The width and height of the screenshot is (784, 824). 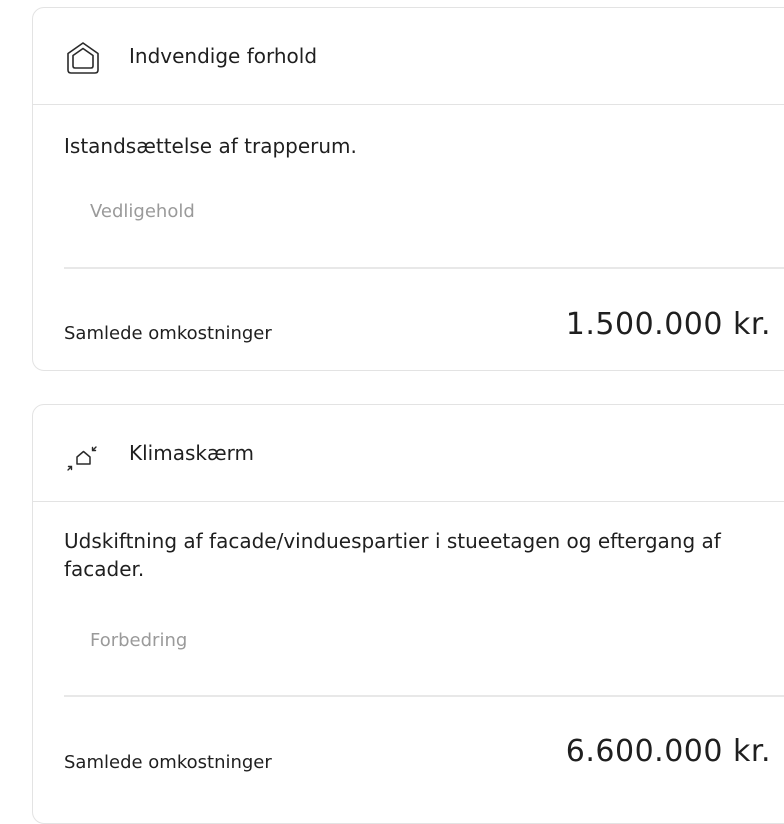 What do you see at coordinates (408, 56) in the screenshot?
I see `card-header: Indvendige forhold` at bounding box center [408, 56].